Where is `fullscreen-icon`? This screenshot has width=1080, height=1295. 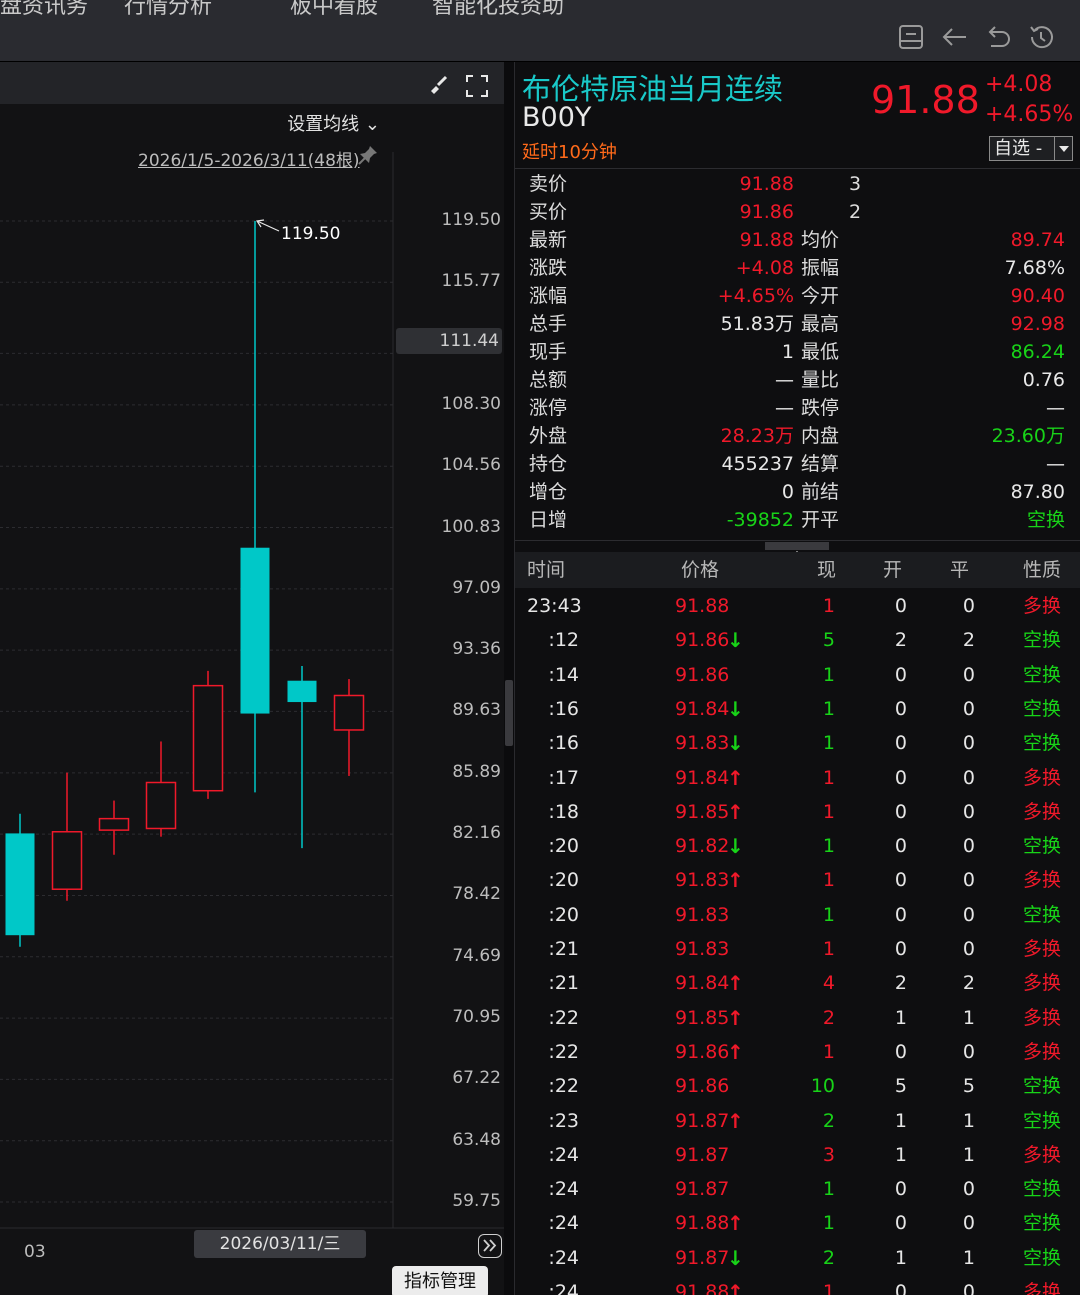
fullscreen-icon is located at coordinates (477, 86).